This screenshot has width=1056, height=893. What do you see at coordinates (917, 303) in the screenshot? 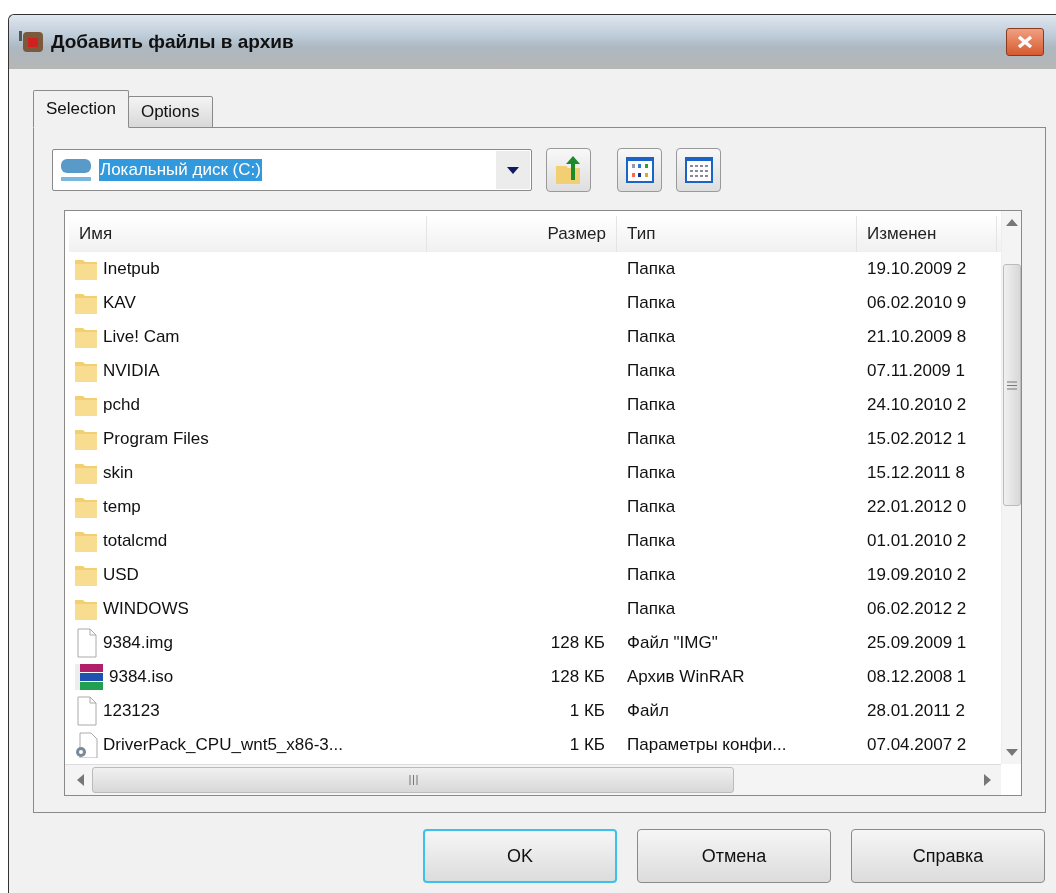
I see `modified-date: 06.02.2010 9` at bounding box center [917, 303].